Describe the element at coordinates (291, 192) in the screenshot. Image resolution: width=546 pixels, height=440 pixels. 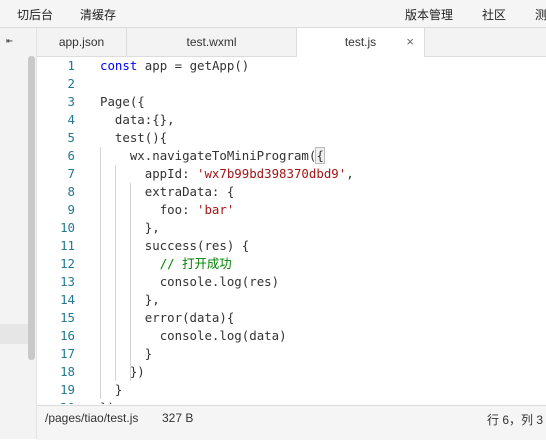
I see `code-line: 8 extraData: {` at that location.